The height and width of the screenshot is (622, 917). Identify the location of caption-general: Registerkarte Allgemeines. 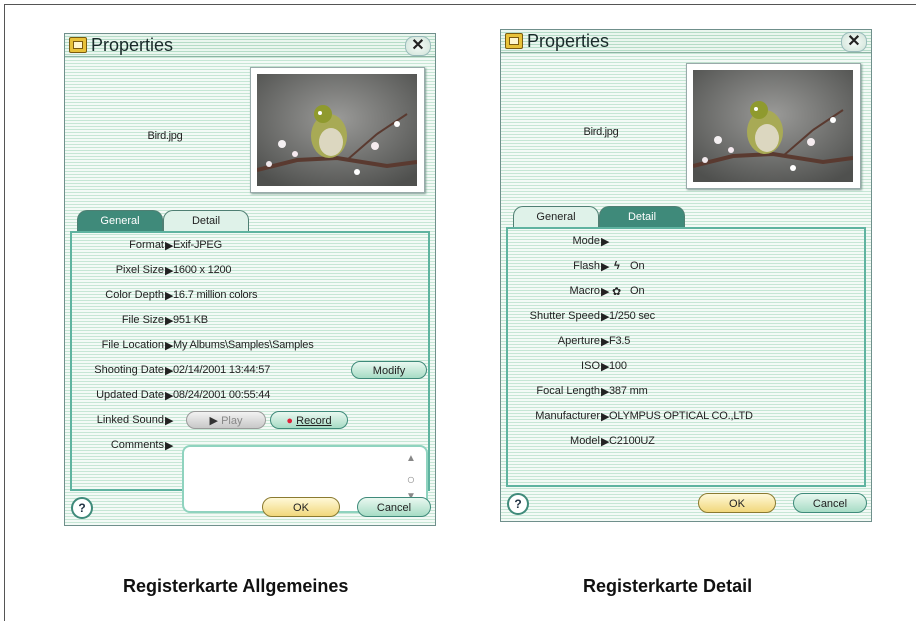
(236, 586).